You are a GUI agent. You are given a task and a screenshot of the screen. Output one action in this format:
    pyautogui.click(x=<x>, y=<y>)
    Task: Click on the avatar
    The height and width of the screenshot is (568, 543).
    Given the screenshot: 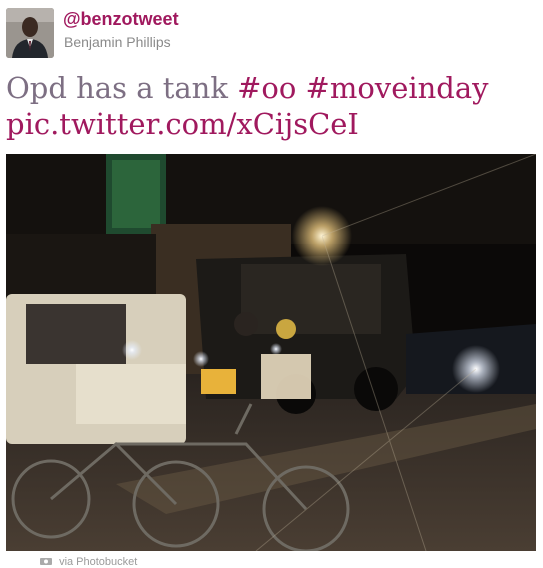 What is the action you would take?
    pyautogui.click(x=30, y=33)
    